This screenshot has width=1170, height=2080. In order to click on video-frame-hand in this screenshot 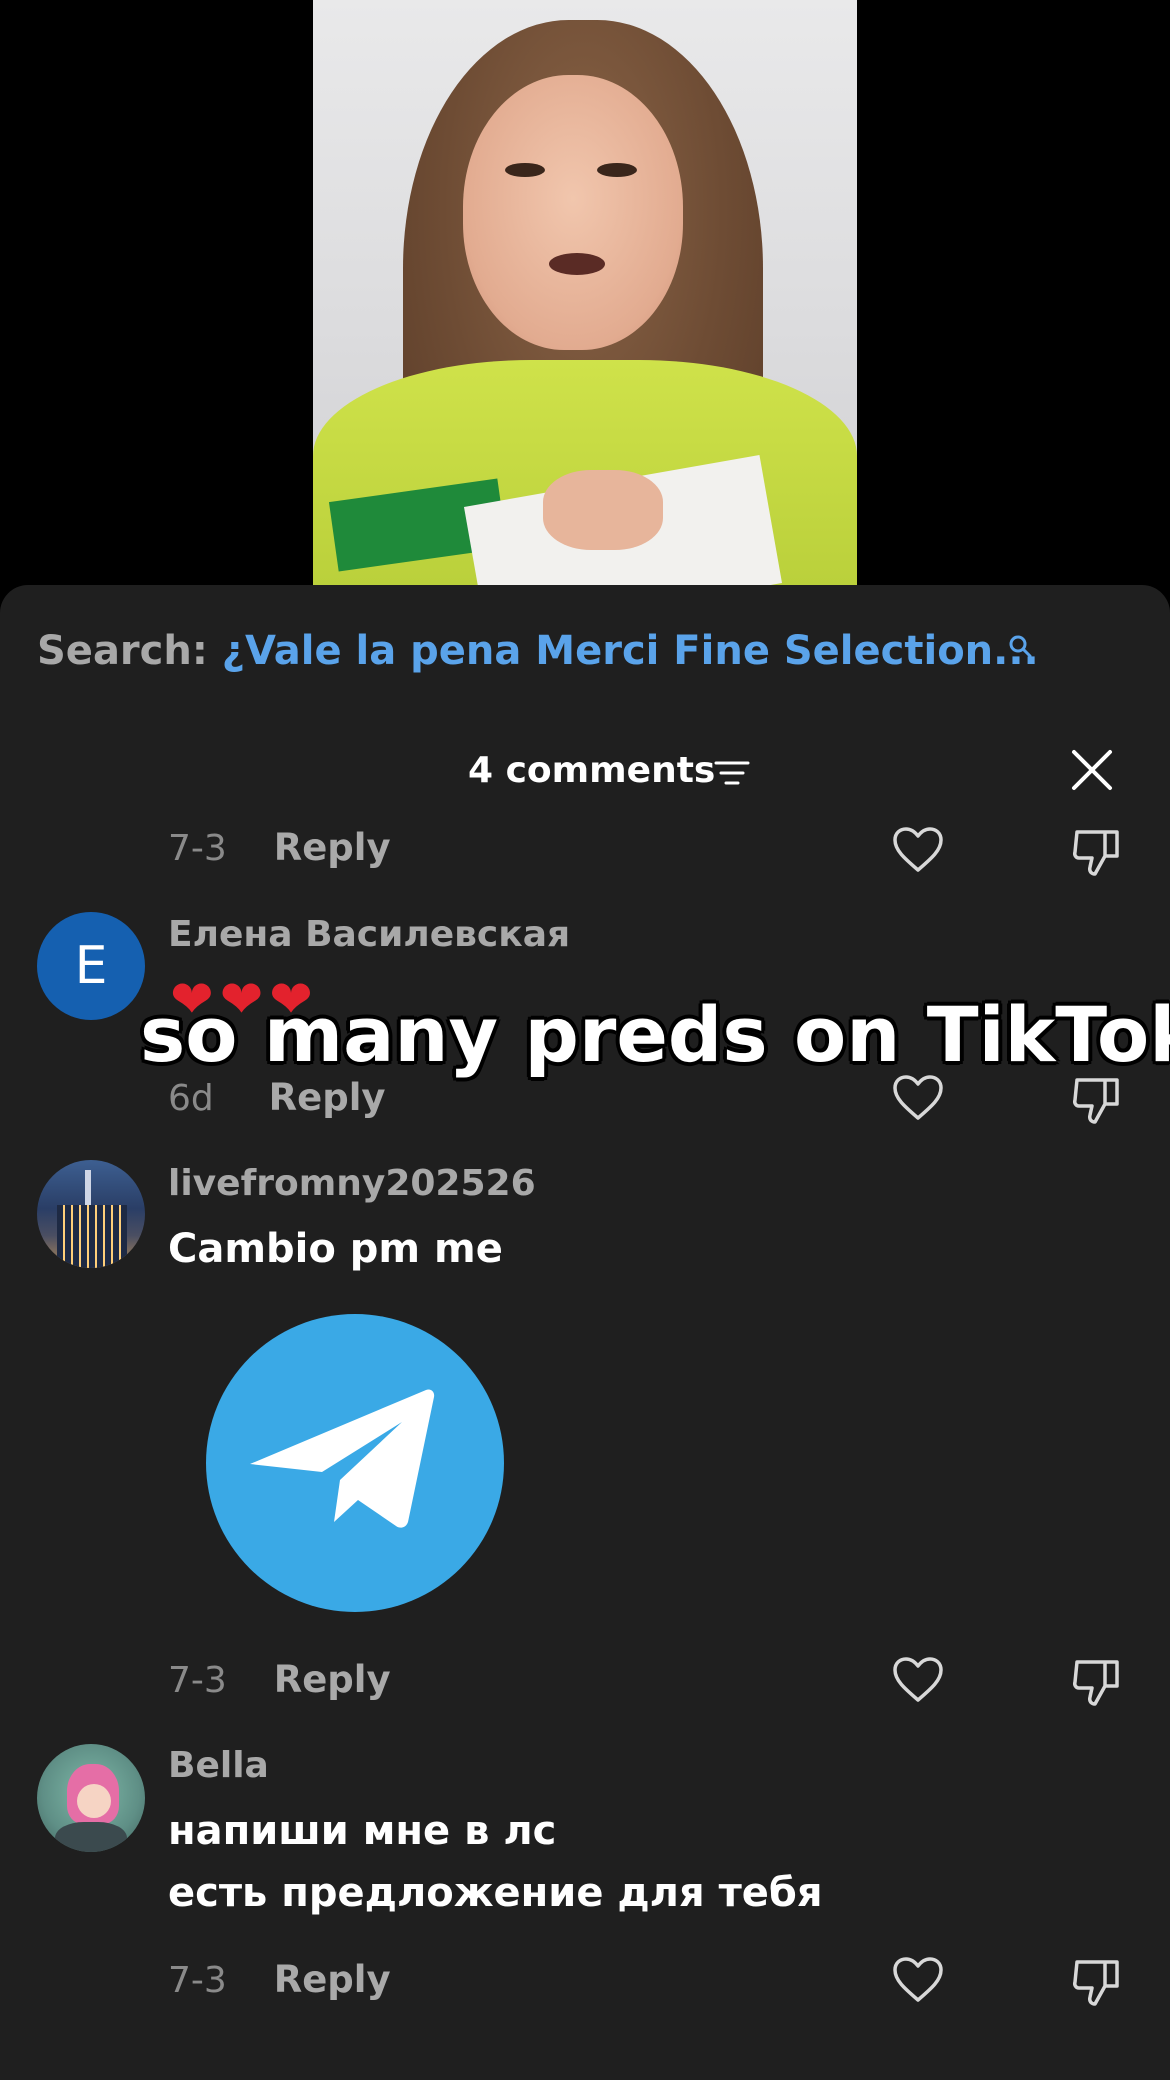, I will do `click(603, 510)`.